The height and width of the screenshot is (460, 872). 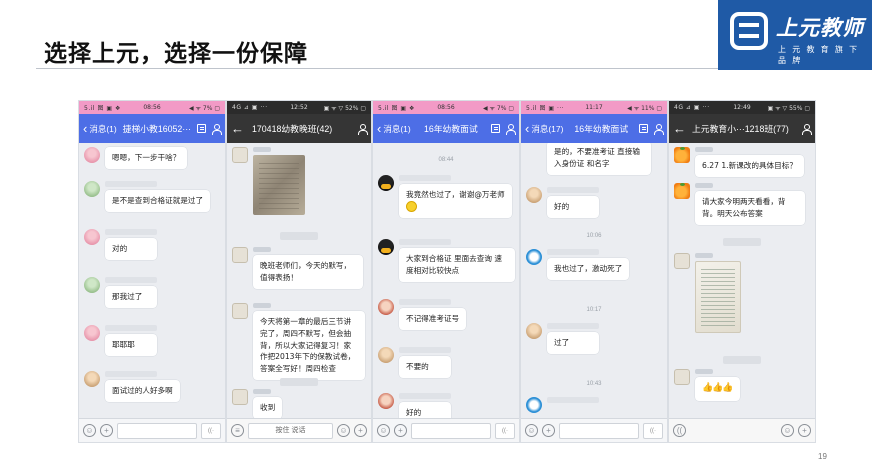 I want to click on input-bar: ☺ + ((·, so click(x=594, y=430).